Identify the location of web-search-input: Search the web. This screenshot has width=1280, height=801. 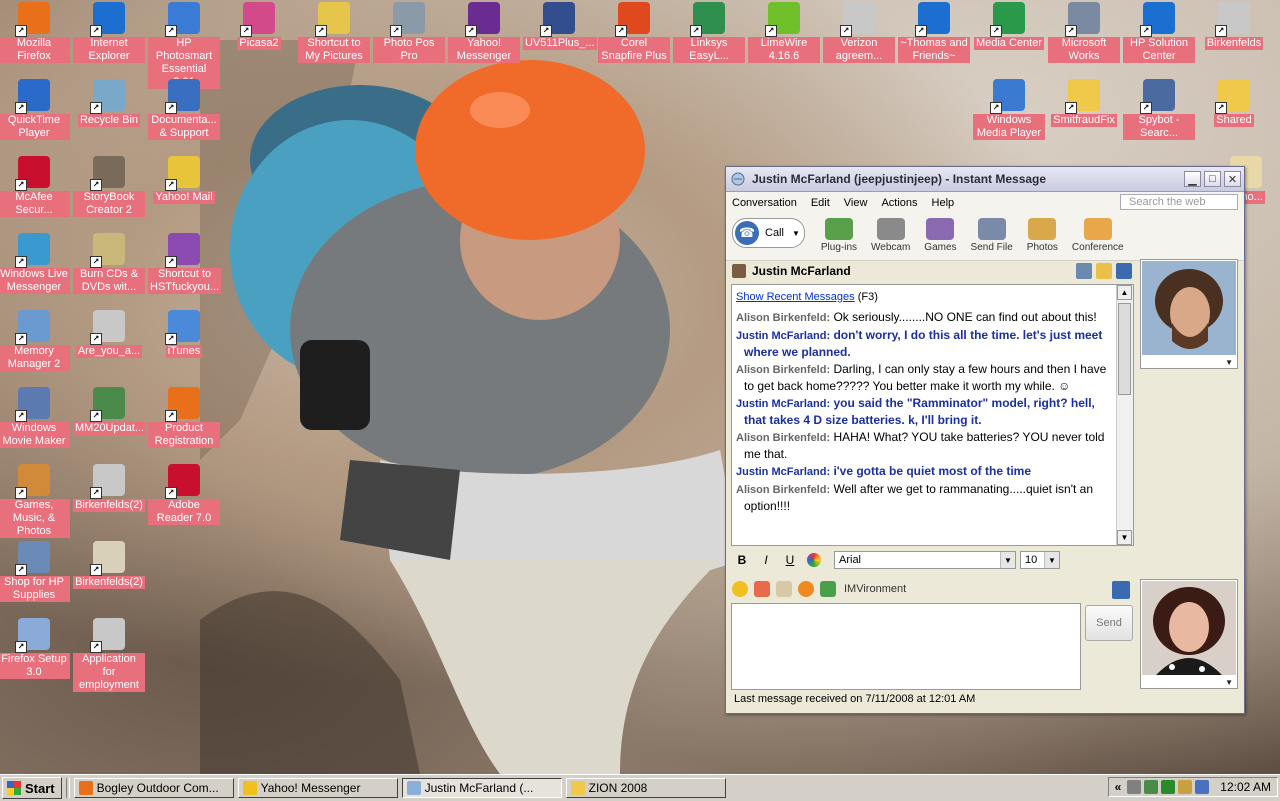
(1179, 202).